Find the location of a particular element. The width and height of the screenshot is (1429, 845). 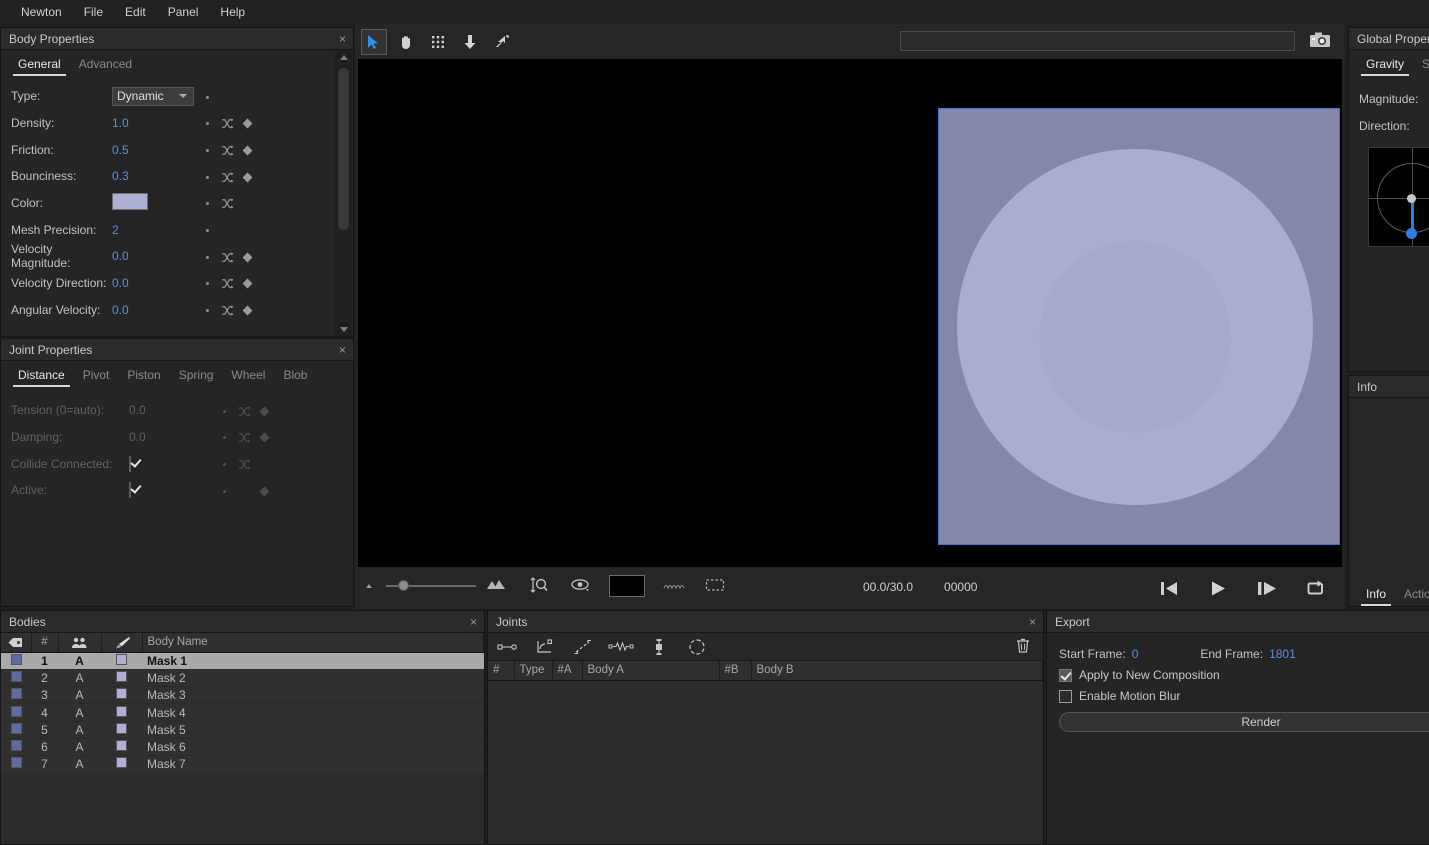

eye-icon is located at coordinates (581, 586).